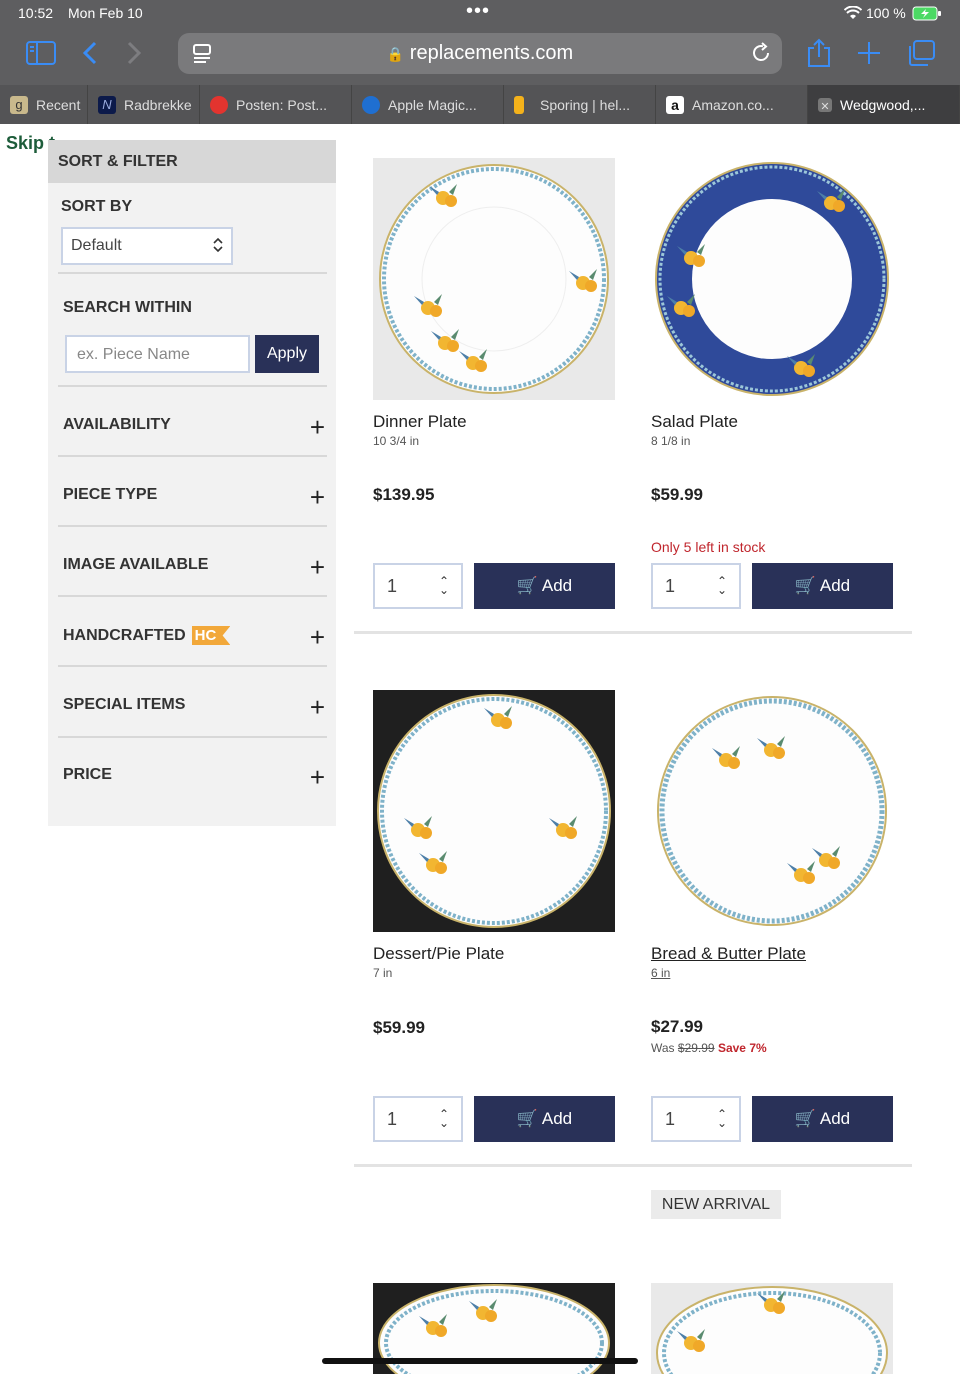 The width and height of the screenshot is (960, 1374). I want to click on facet-label: HANDCRAFTED, so click(124, 635).